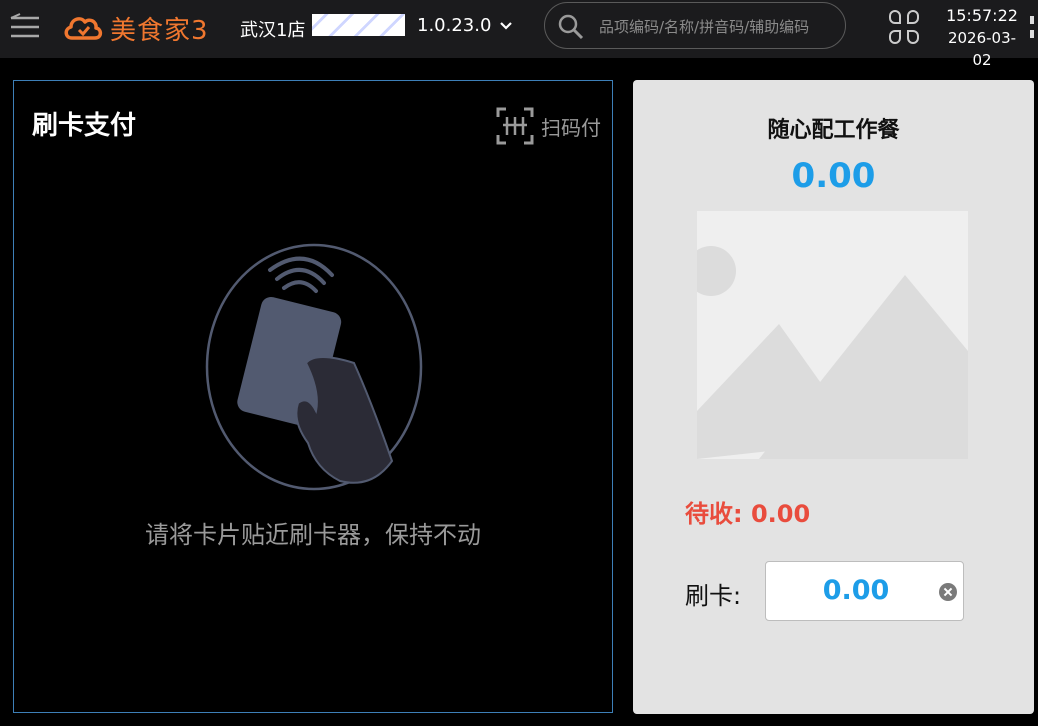 Image resolution: width=1038 pixels, height=726 pixels. I want to click on card-amount-input: 0.00, so click(864, 591).